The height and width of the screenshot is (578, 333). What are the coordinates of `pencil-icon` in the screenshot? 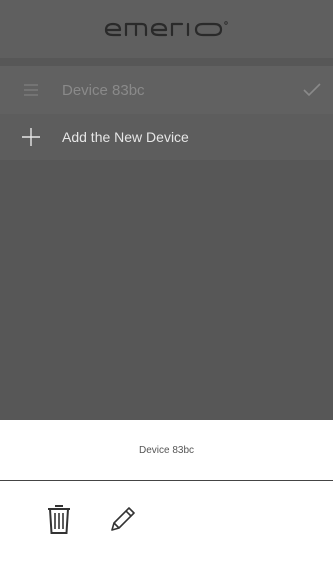 It's located at (123, 519).